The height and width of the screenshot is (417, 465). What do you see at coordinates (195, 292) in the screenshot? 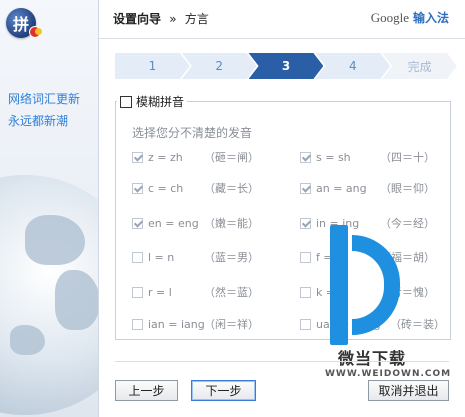
I see `option-r-l: r = l （然＝蓝）` at bounding box center [195, 292].